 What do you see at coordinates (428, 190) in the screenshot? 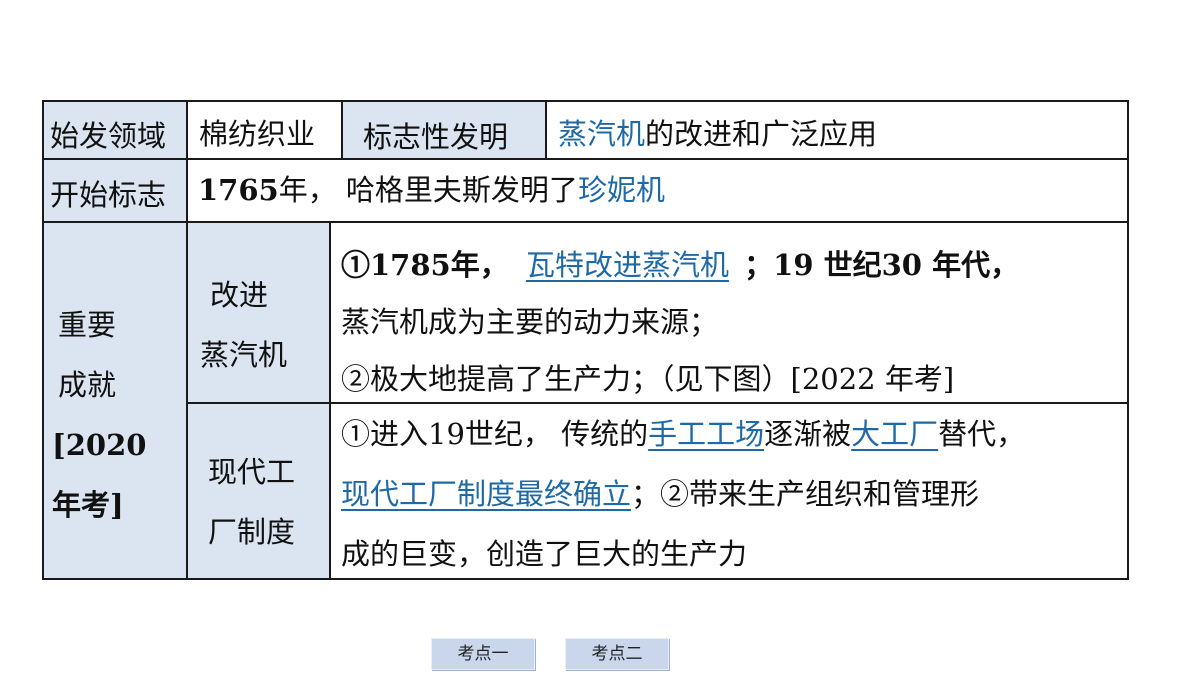
I see `start-text: 年， 哈格里夫斯发明了` at bounding box center [428, 190].